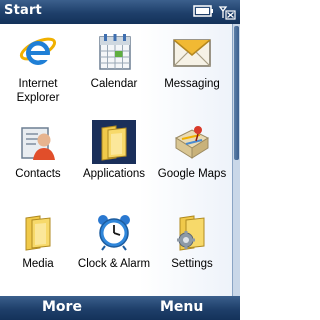 This screenshot has width=320, height=320. I want to click on media-folder-icon, so click(38, 233).